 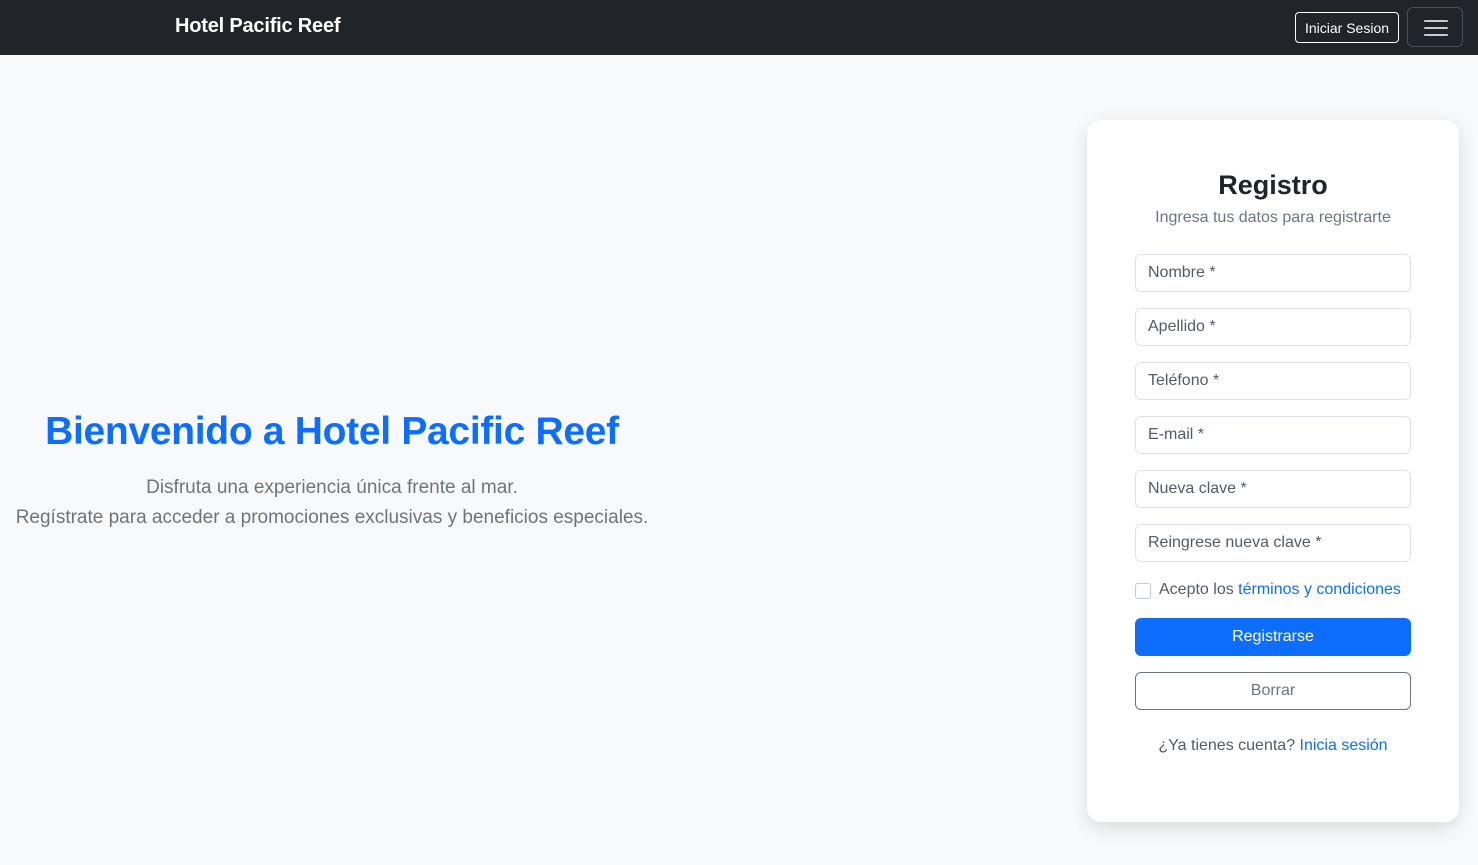 What do you see at coordinates (1199, 589) in the screenshot?
I see `terms-prefix: Acepto los` at bounding box center [1199, 589].